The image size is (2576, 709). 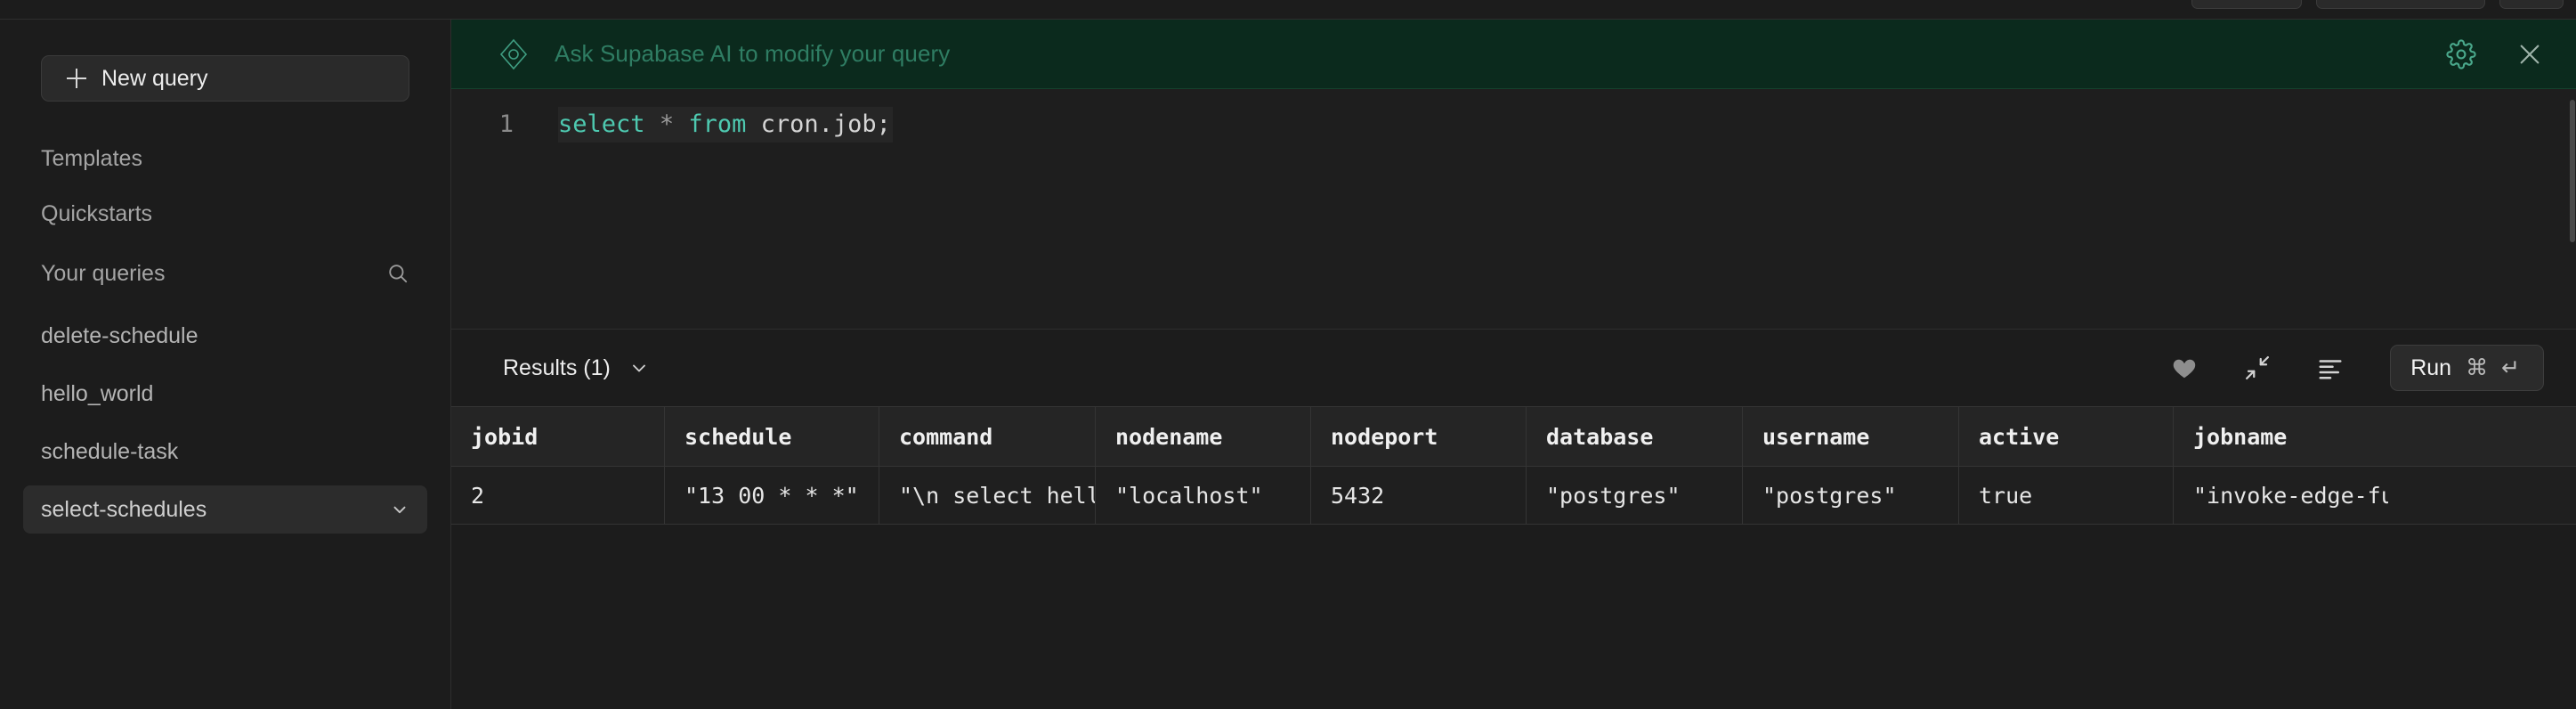 I want to click on sql-star: *, so click(x=667, y=124).